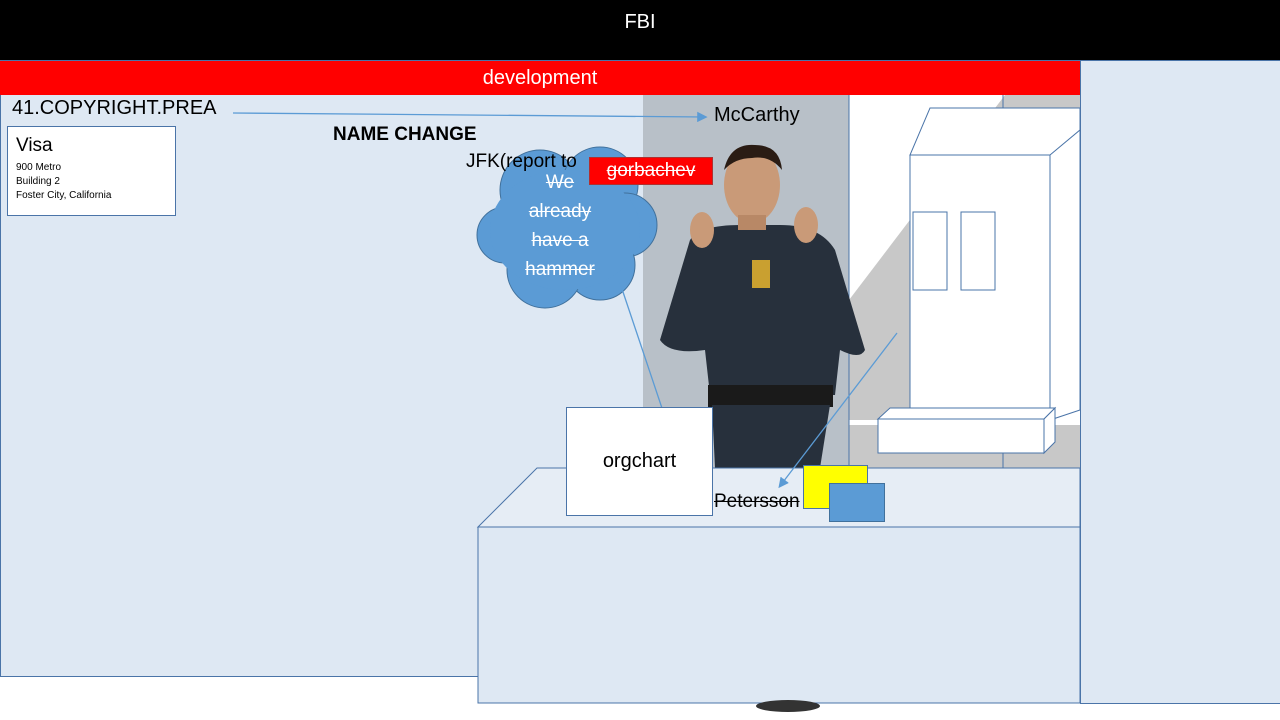  Describe the element at coordinates (560, 211) in the screenshot. I see `cloud-line: already` at that location.